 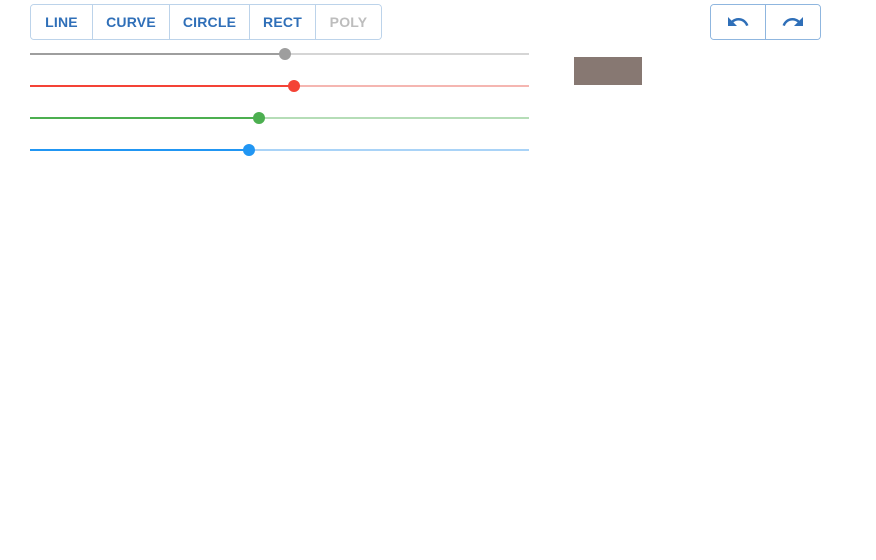 I want to click on alpha-slider, so click(x=279, y=54).